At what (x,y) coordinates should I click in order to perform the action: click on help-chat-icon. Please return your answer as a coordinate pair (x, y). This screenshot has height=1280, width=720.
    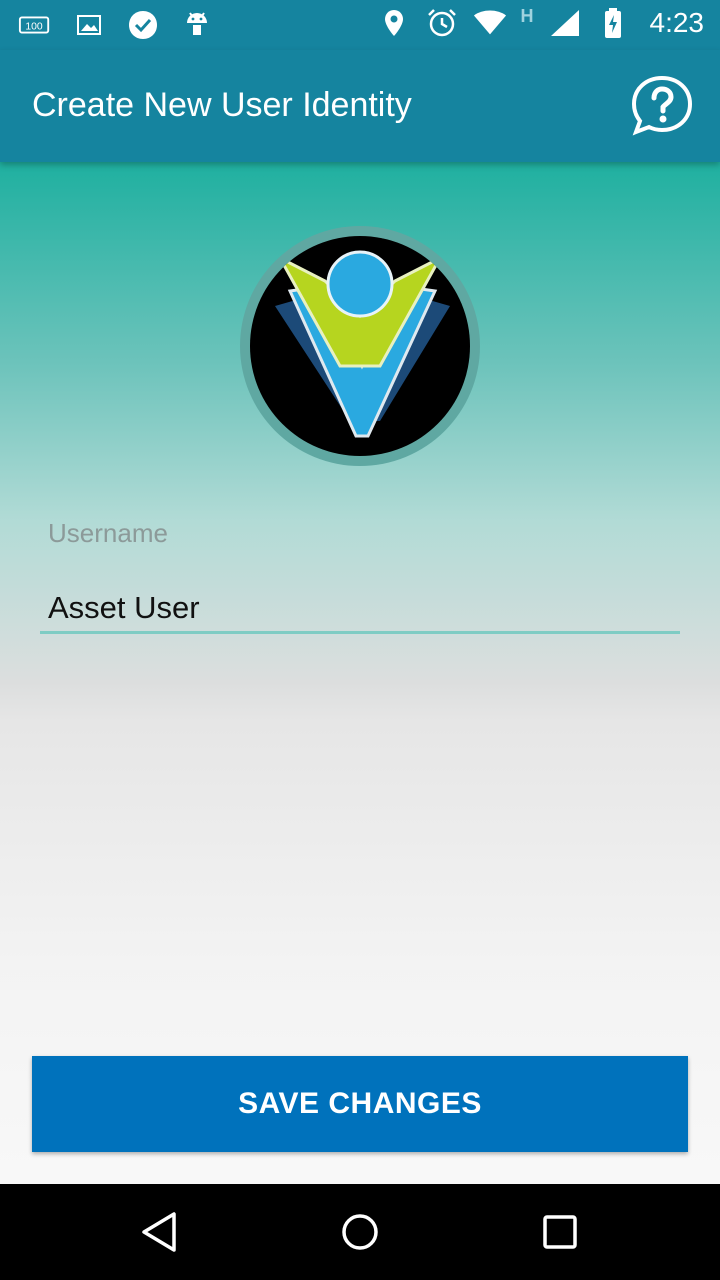
    Looking at the image, I should click on (662, 105).